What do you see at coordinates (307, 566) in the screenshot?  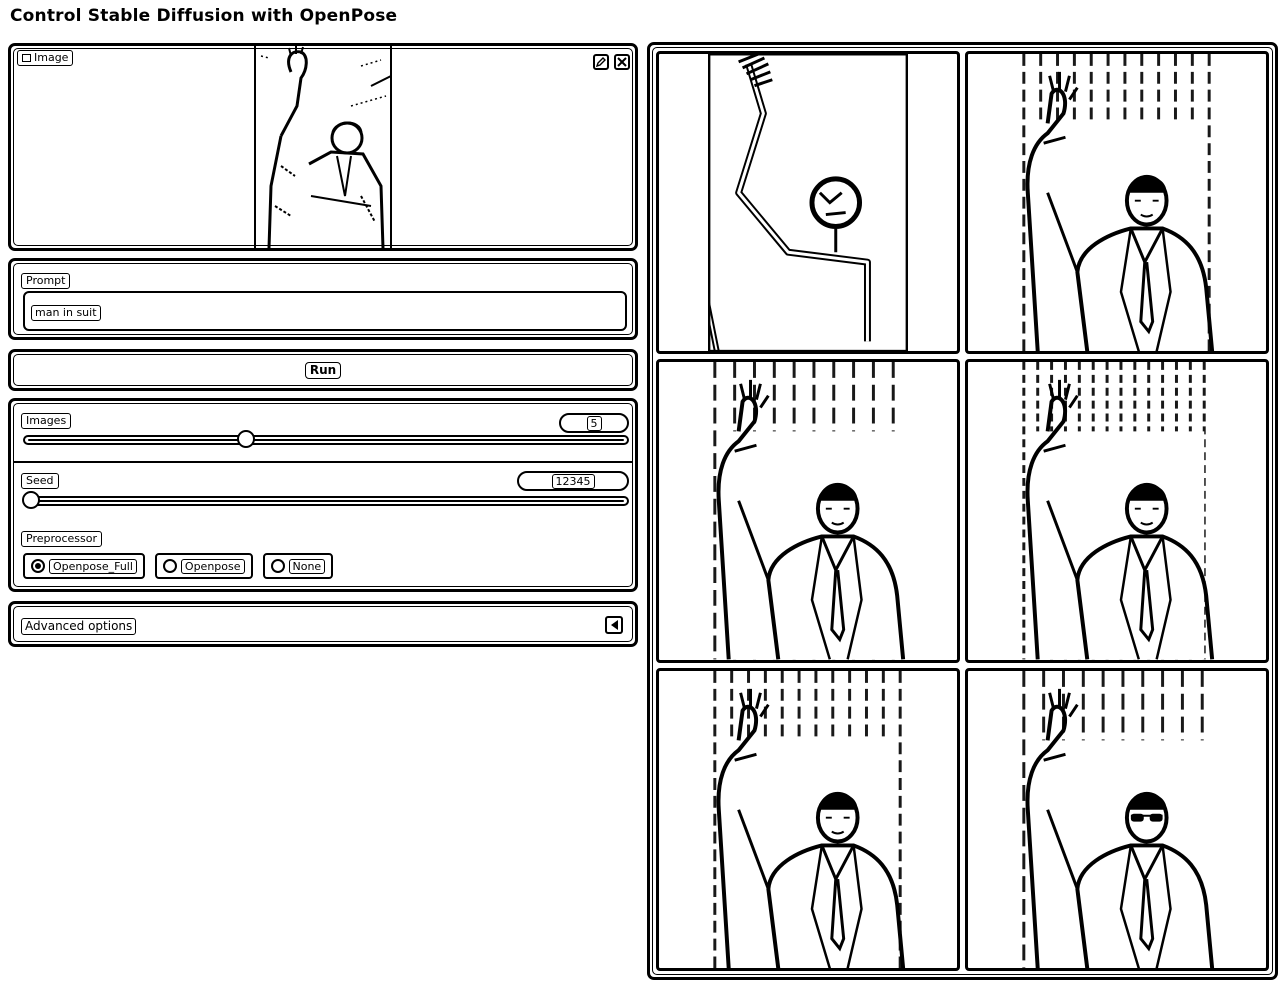 I see `preprocessor-option-label: None` at bounding box center [307, 566].